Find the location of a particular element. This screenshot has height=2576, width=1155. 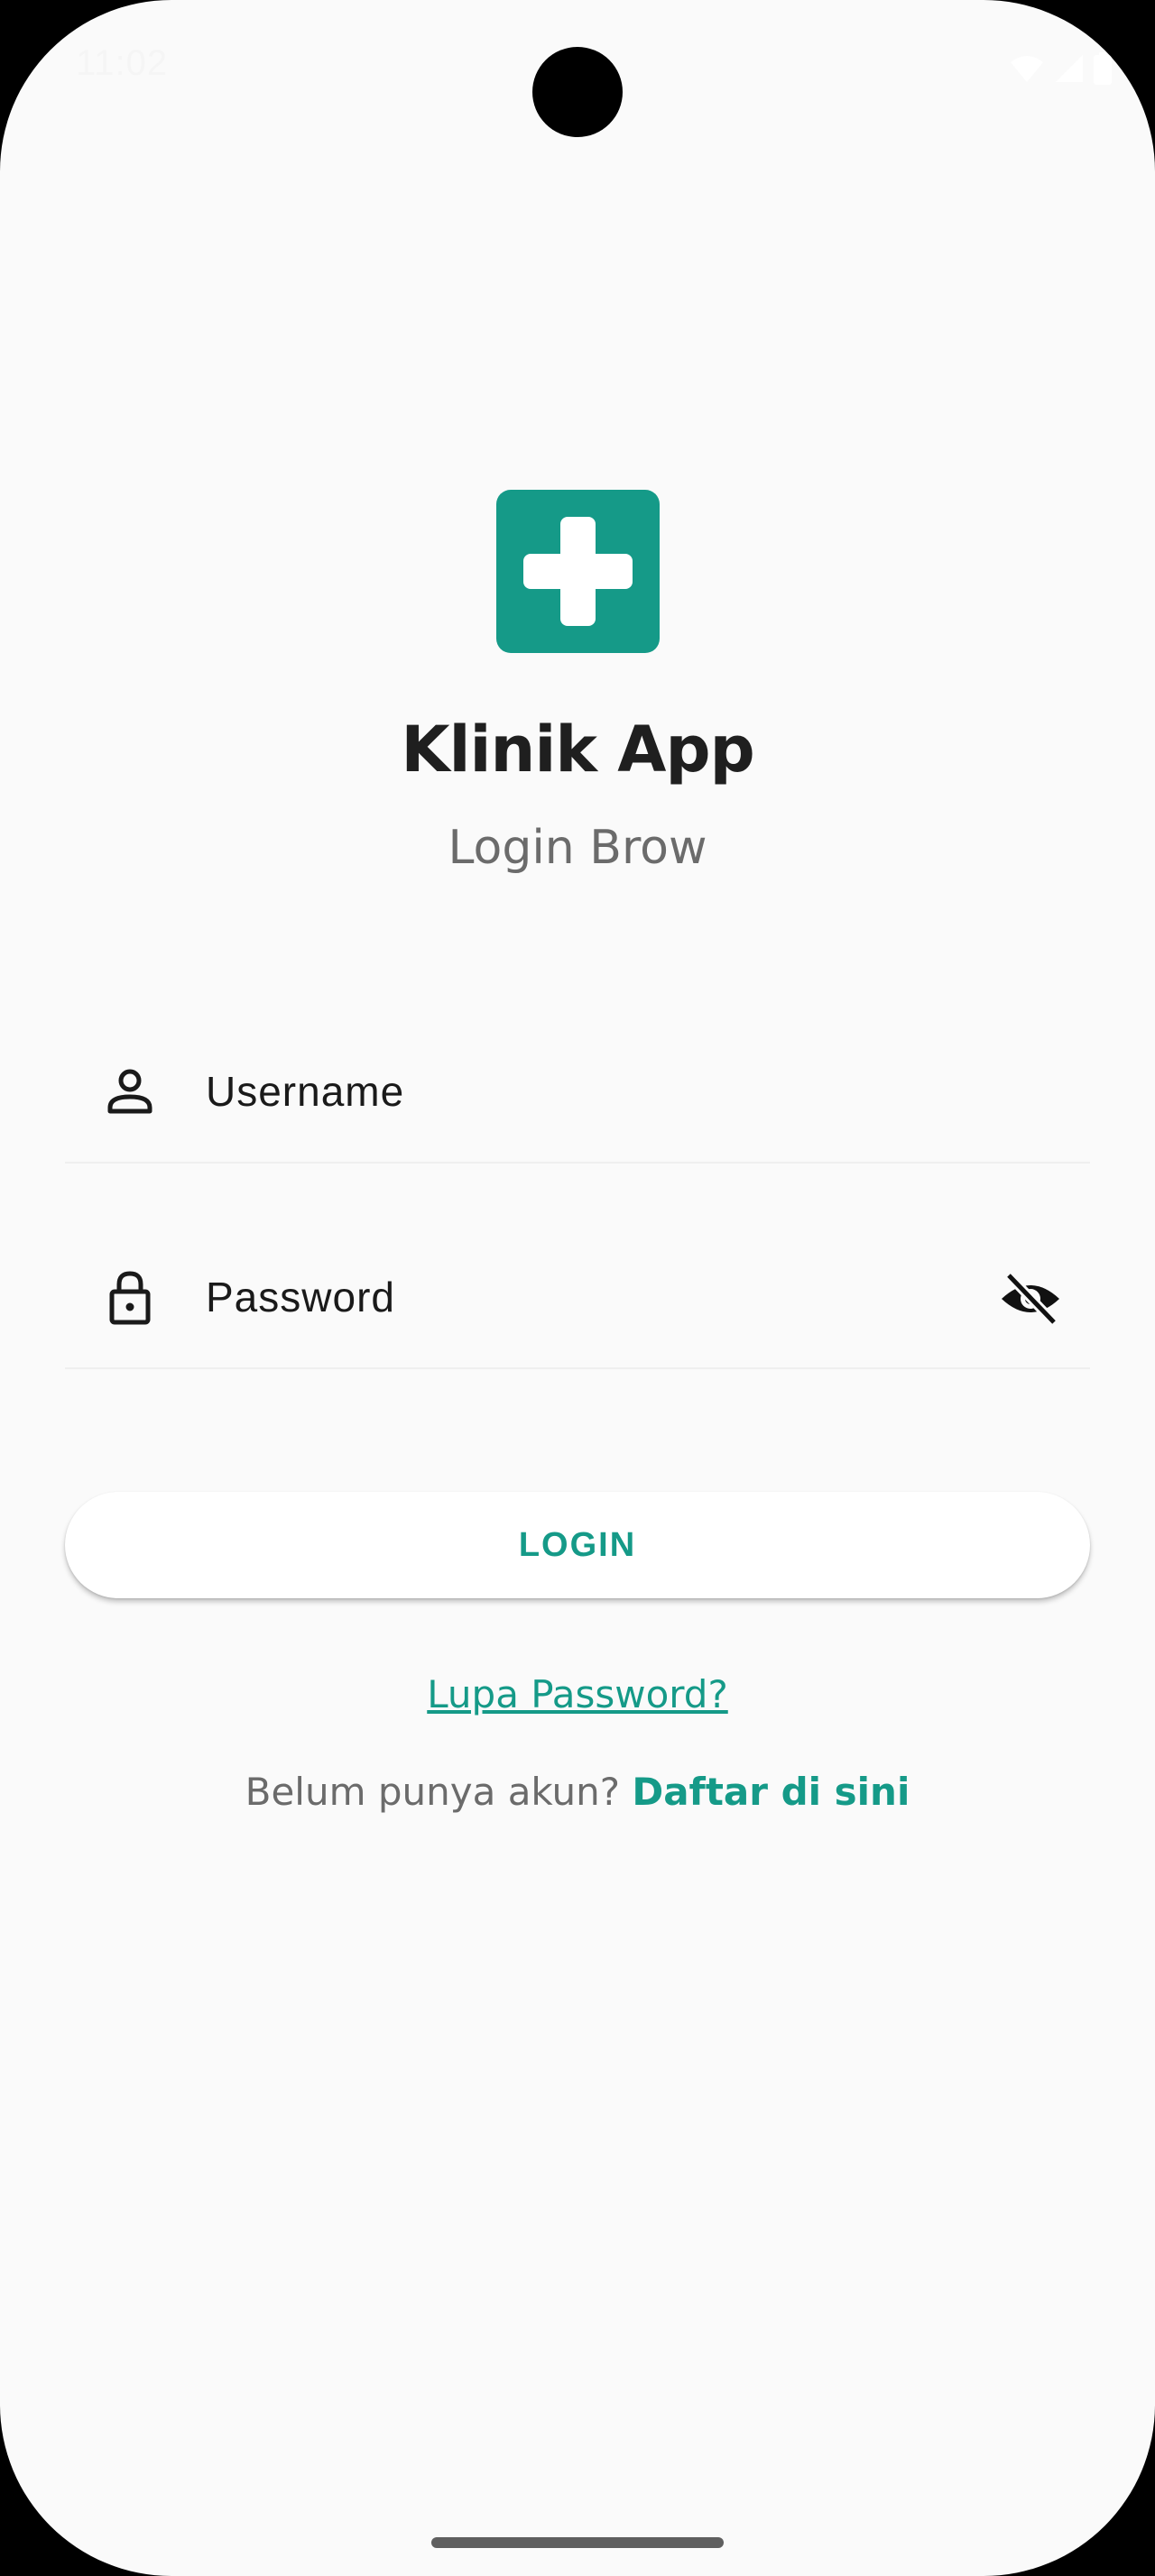

status-time: 11:02 is located at coordinates (122, 63).